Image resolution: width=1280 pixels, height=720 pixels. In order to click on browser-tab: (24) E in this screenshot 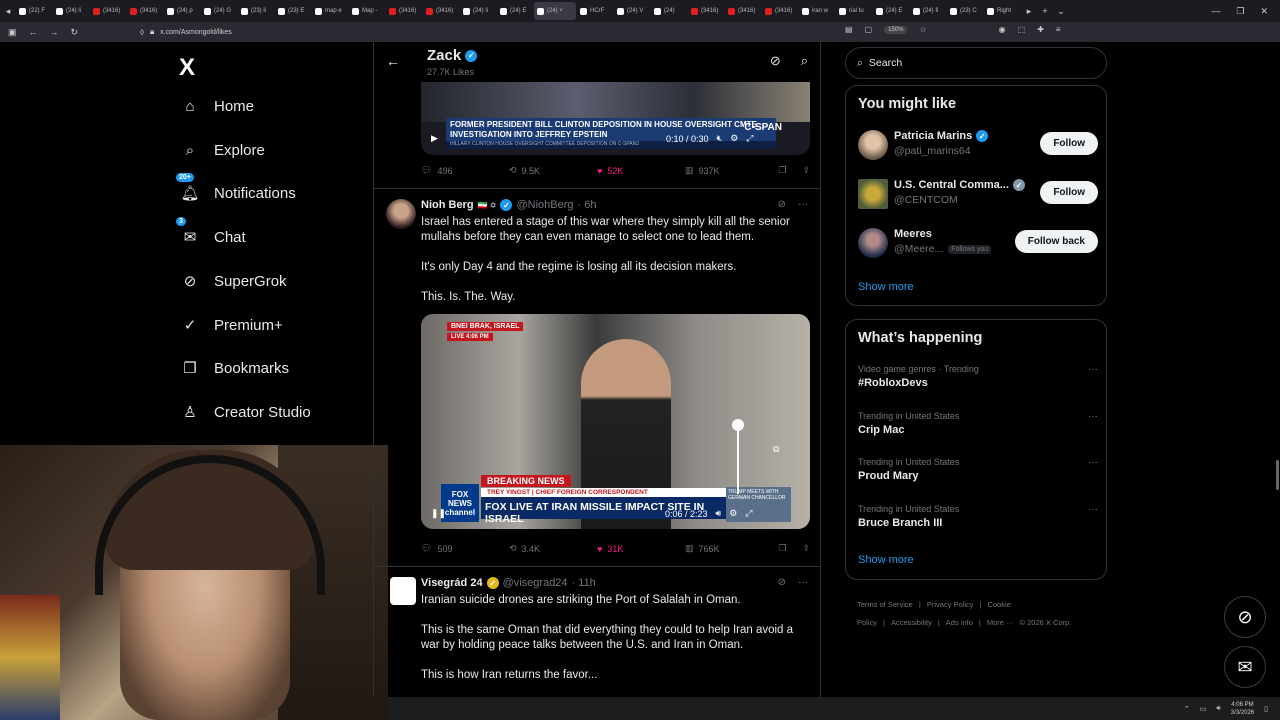, I will do `click(891, 11)`.